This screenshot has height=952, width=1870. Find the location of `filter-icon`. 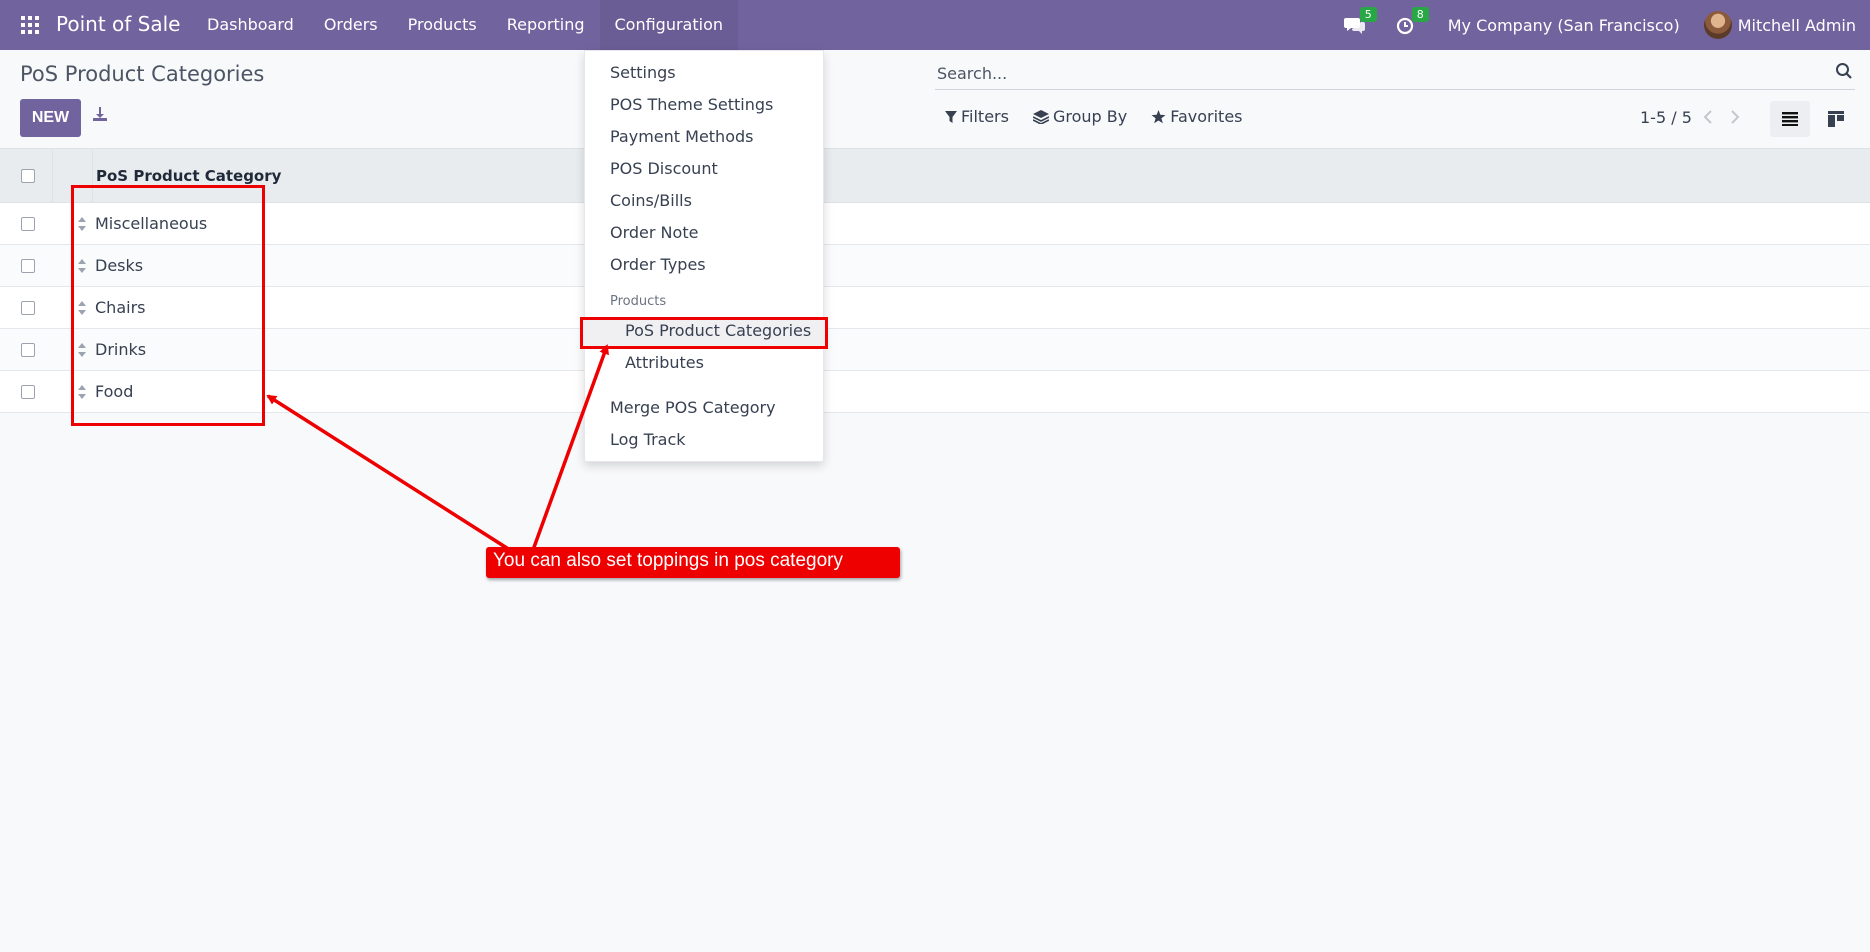

filter-icon is located at coordinates (951, 116).